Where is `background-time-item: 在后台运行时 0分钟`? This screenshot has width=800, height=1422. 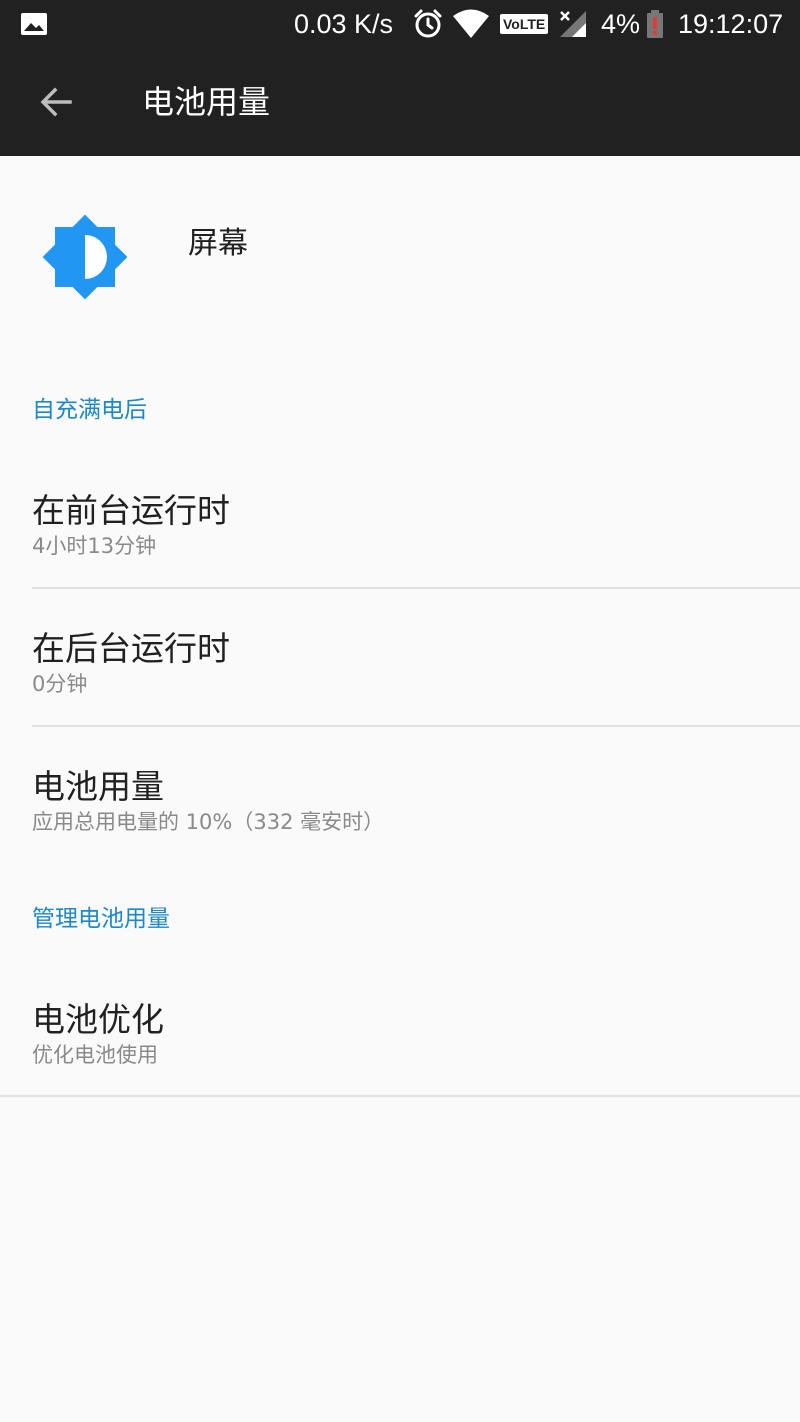 background-time-item: 在后台运行时 0分钟 is located at coordinates (400, 658).